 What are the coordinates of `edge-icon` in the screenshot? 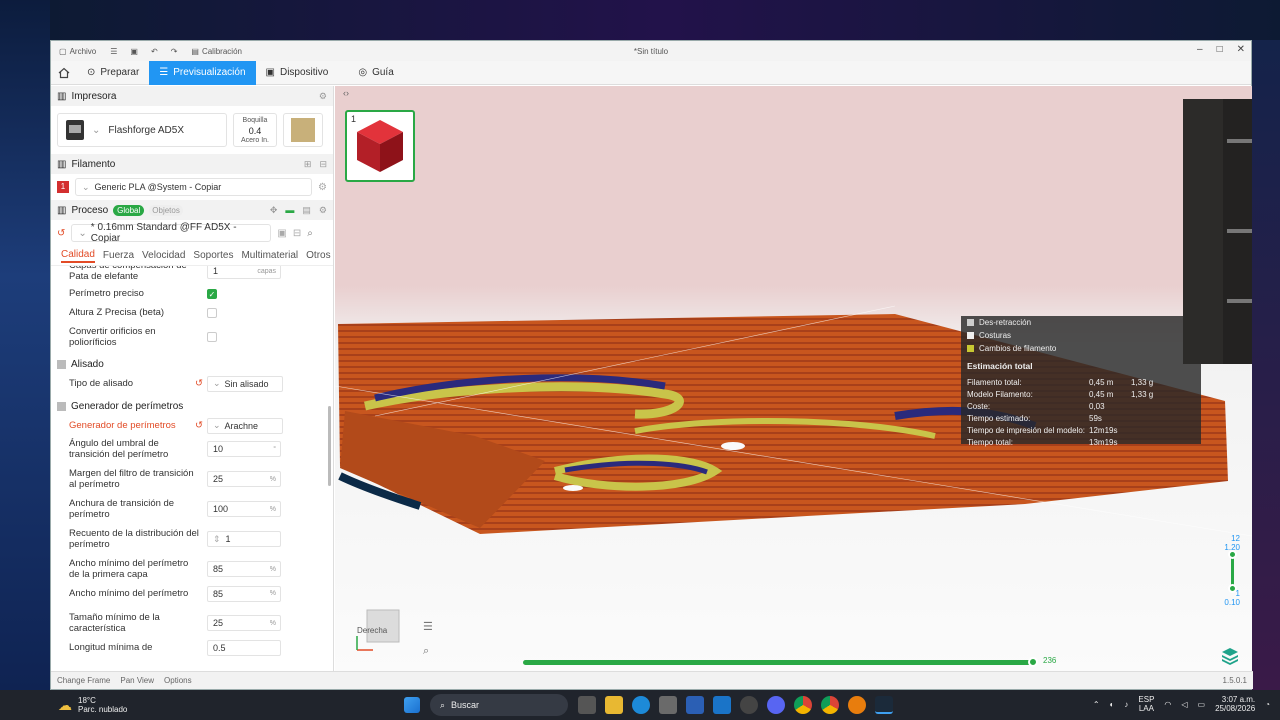 It's located at (641, 705).